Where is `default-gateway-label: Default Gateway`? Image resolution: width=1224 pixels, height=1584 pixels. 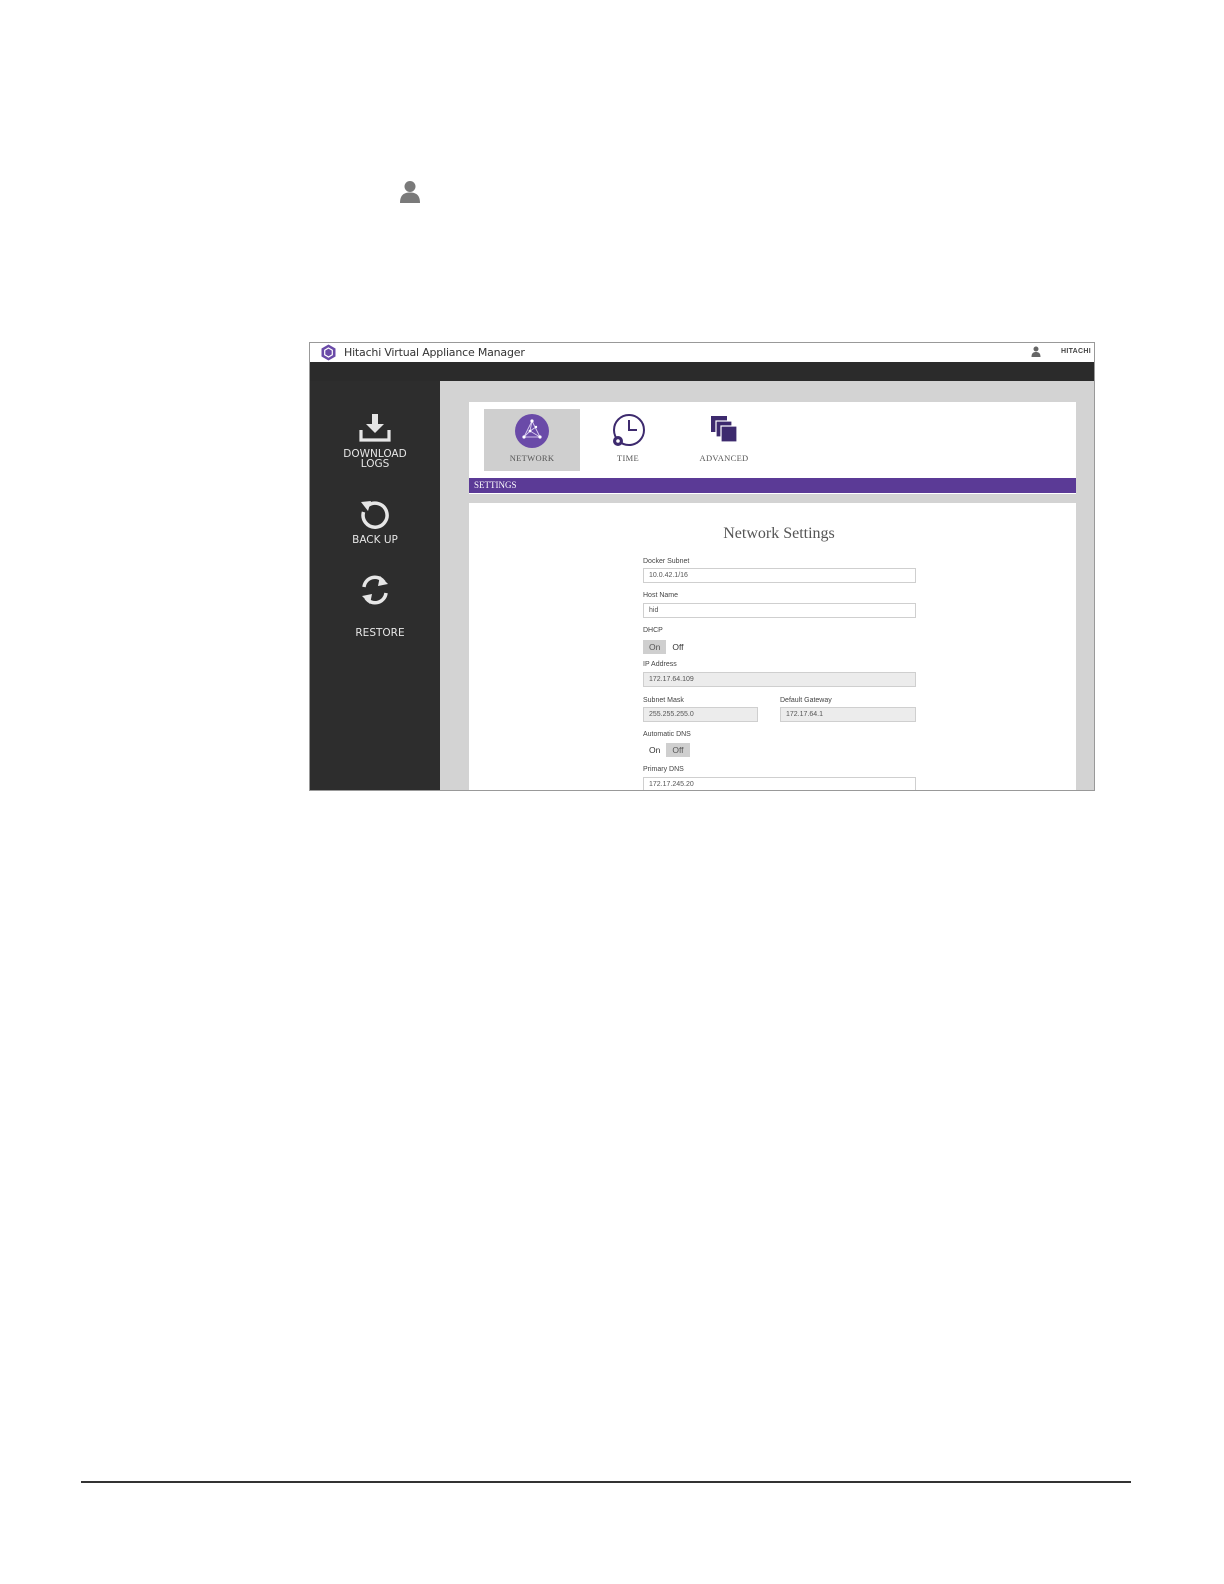
default-gateway-label: Default Gateway is located at coordinates (806, 700).